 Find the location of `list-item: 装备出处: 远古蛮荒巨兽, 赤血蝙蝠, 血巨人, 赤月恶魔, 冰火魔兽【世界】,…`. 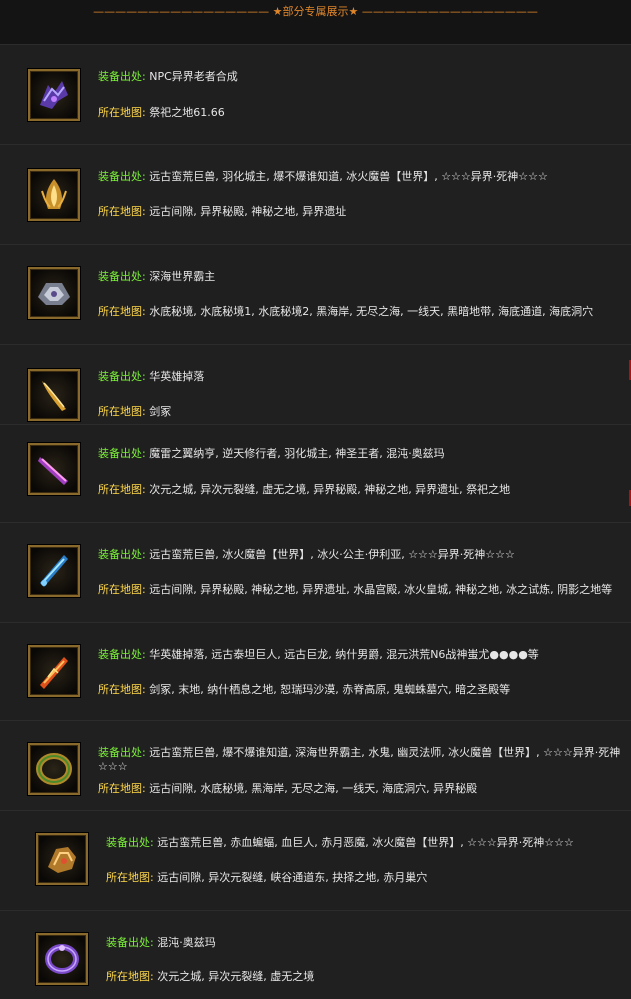

list-item: 装备出处: 远古蛮荒巨兽, 赤血蝙蝠, 血巨人, 赤月恶魔, 冰火魔兽【世界】,… is located at coordinates (315, 860).